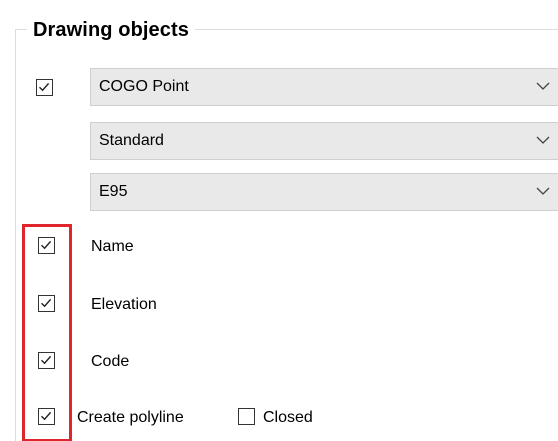 The height and width of the screenshot is (441, 558). Describe the element at coordinates (324, 87) in the screenshot. I see `object-type-dropdown: COGO Point` at that location.